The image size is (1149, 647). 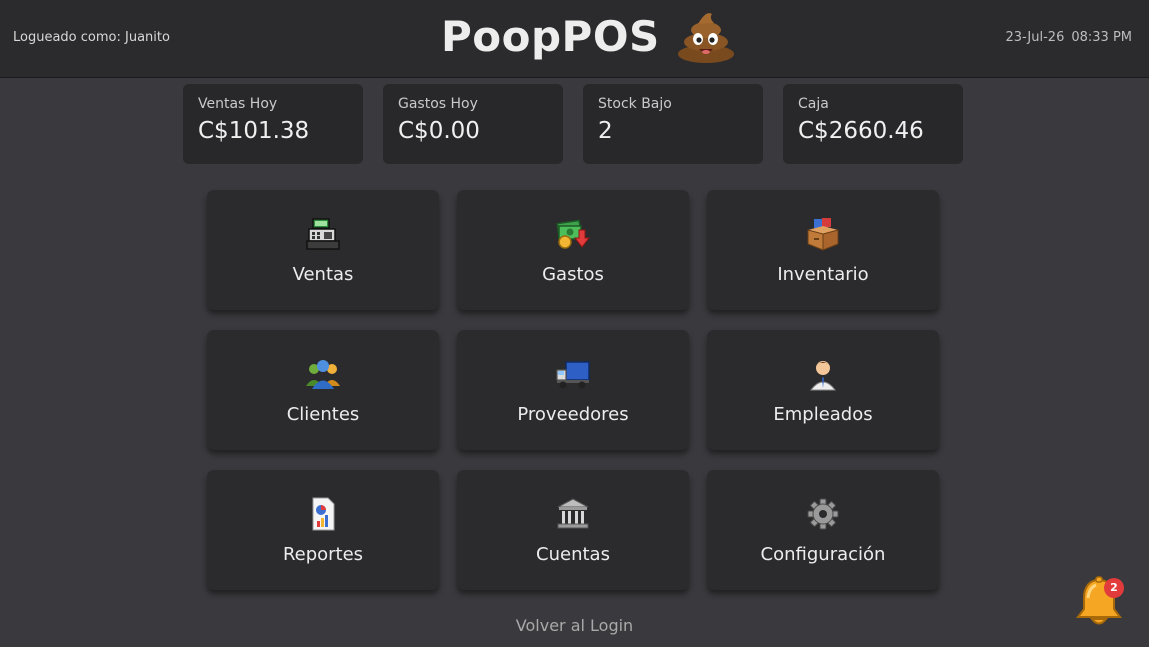 What do you see at coordinates (823, 414) in the screenshot?
I see `tile-label: Empleados` at bounding box center [823, 414].